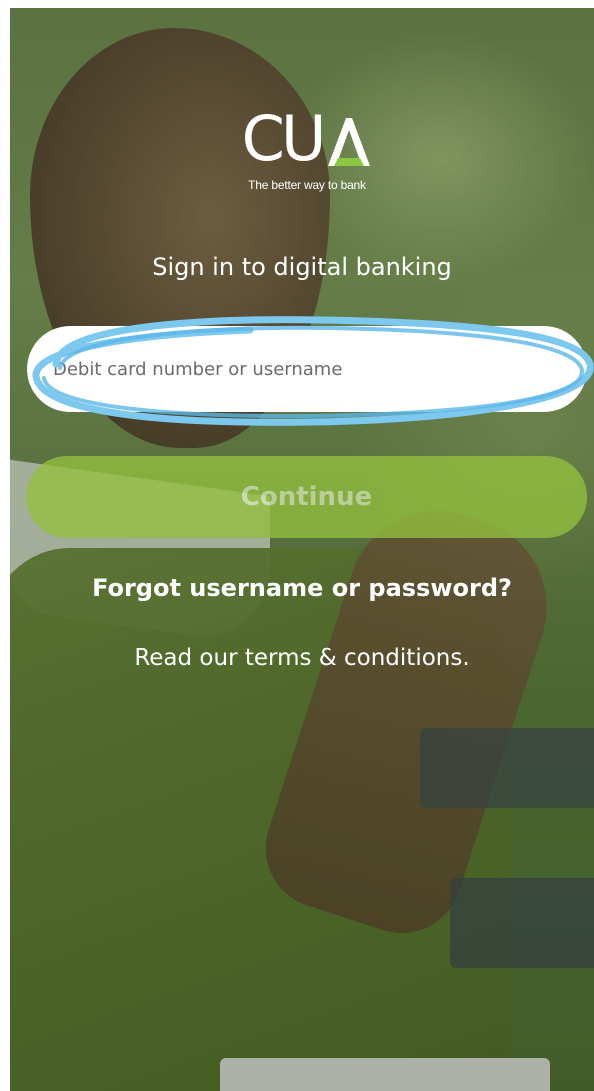 The width and height of the screenshot is (594, 1091). What do you see at coordinates (302, 658) in the screenshot?
I see `terms-conditions-link: Read our terms & conditions.` at bounding box center [302, 658].